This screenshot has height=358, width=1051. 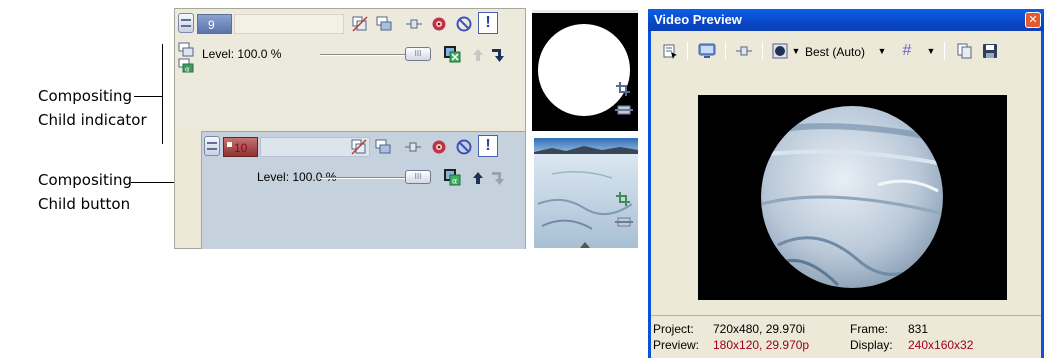 What do you see at coordinates (869, 329) in the screenshot?
I see `status-frame-label: Frame:` at bounding box center [869, 329].